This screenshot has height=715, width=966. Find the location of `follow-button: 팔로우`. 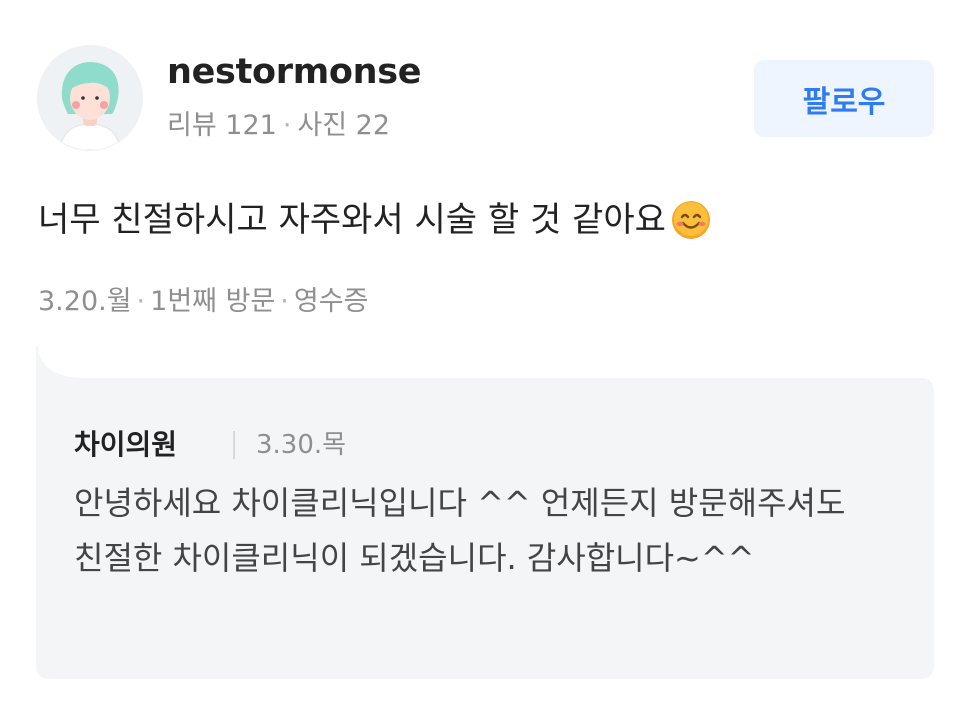

follow-button: 팔로우 is located at coordinates (844, 98).